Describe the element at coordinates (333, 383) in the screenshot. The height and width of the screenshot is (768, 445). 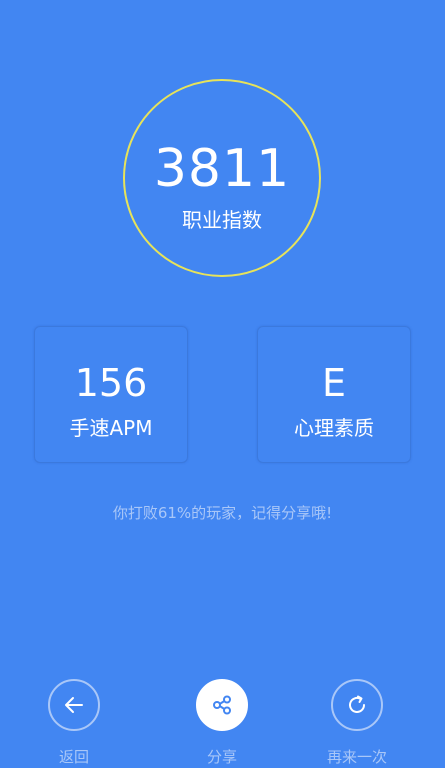
I see `mental-quality-value: E` at that location.